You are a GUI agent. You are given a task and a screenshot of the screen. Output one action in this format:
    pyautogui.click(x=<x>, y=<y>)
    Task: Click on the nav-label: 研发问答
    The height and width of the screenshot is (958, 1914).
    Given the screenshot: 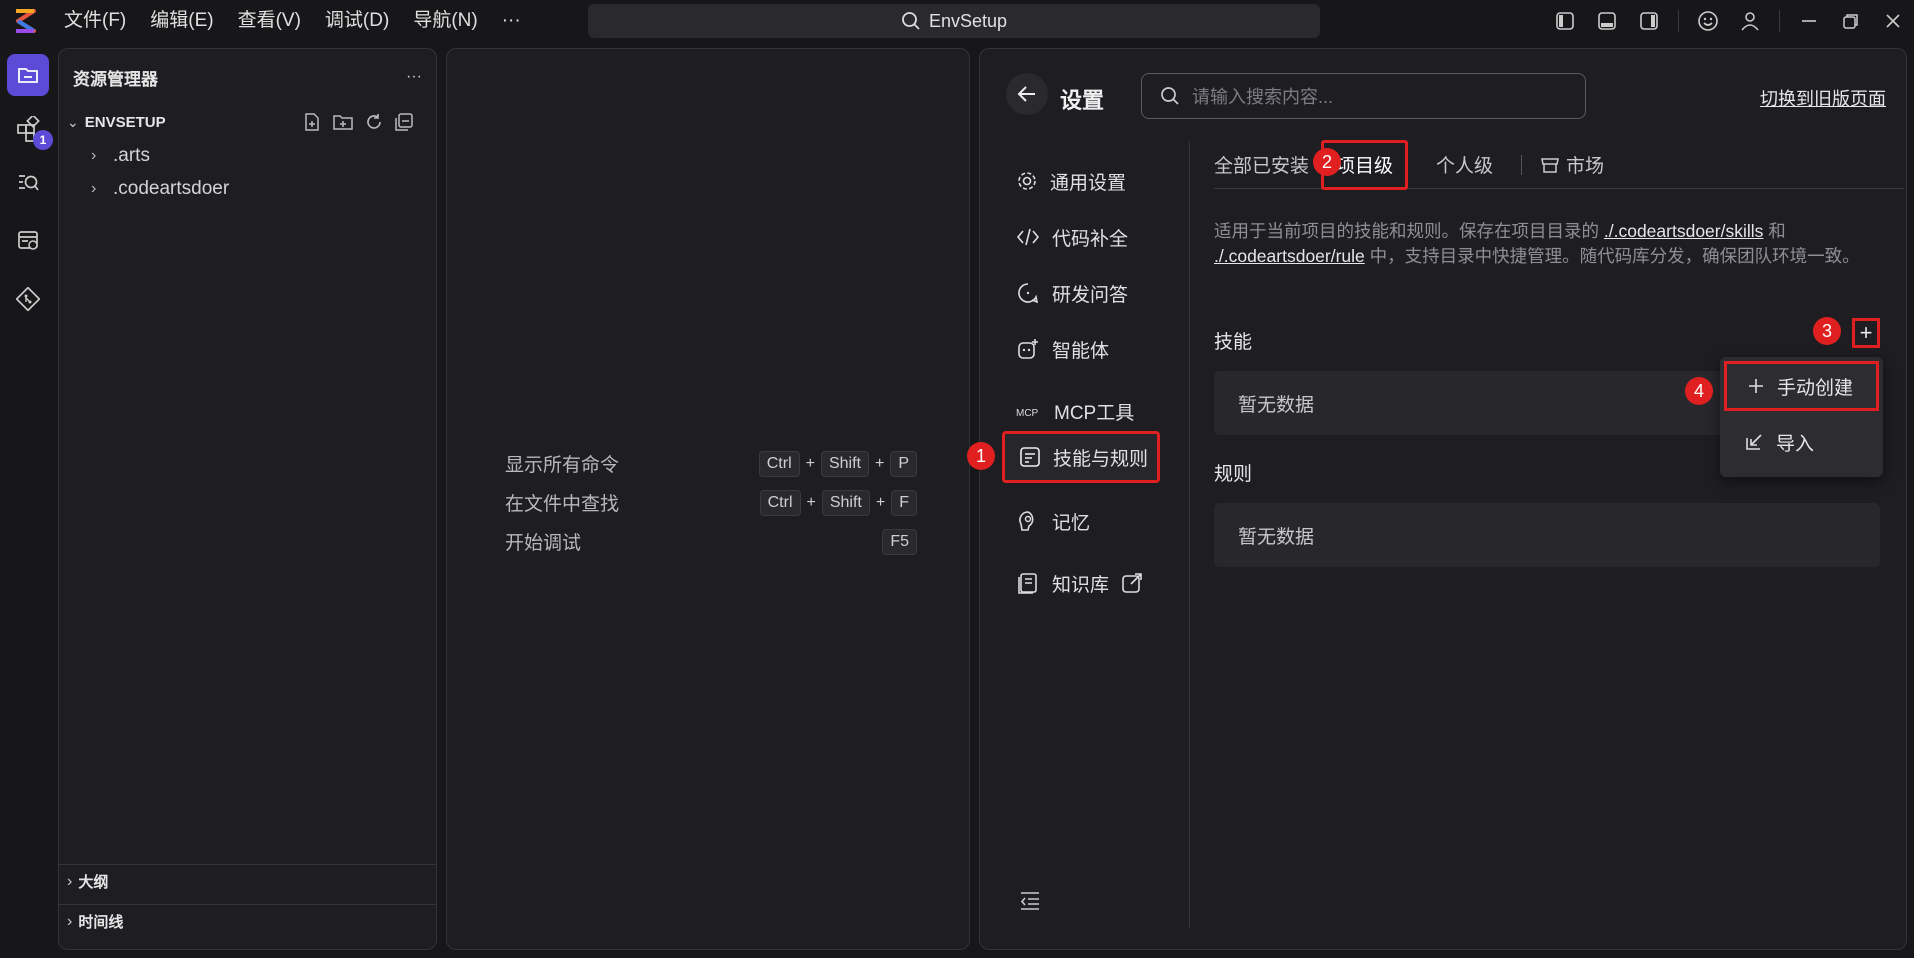 What is the action you would take?
    pyautogui.click(x=1090, y=295)
    